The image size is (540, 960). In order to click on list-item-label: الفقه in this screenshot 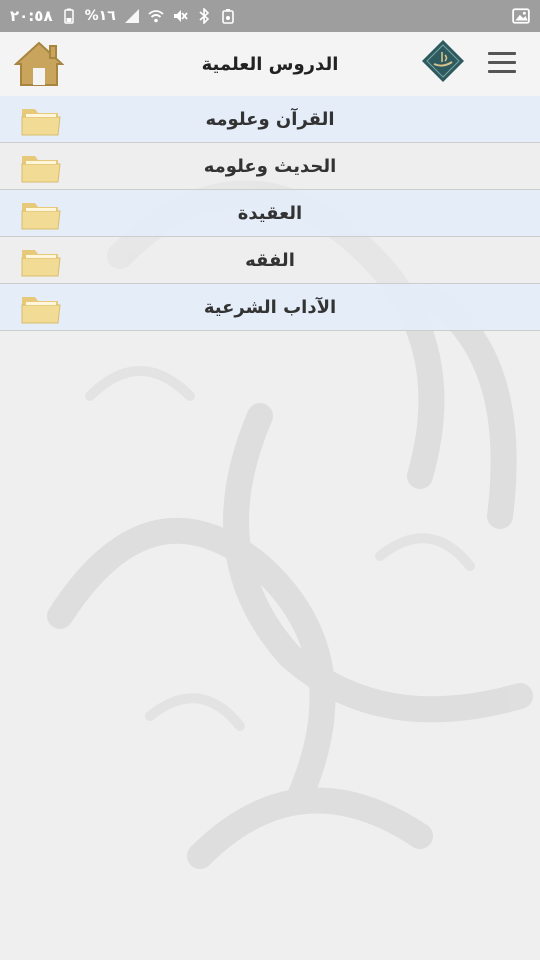, I will do `click(270, 260)`.